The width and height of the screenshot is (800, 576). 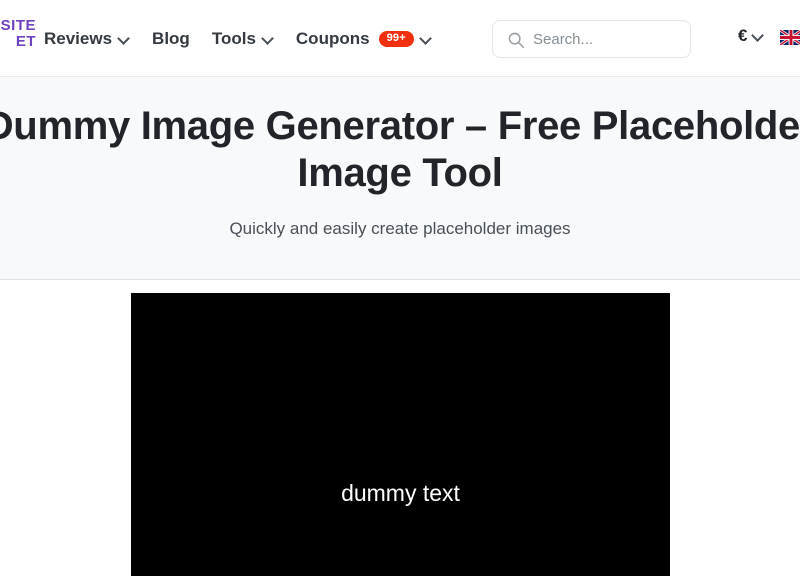 What do you see at coordinates (78, 38) in the screenshot?
I see `nav-item-label: Reviews` at bounding box center [78, 38].